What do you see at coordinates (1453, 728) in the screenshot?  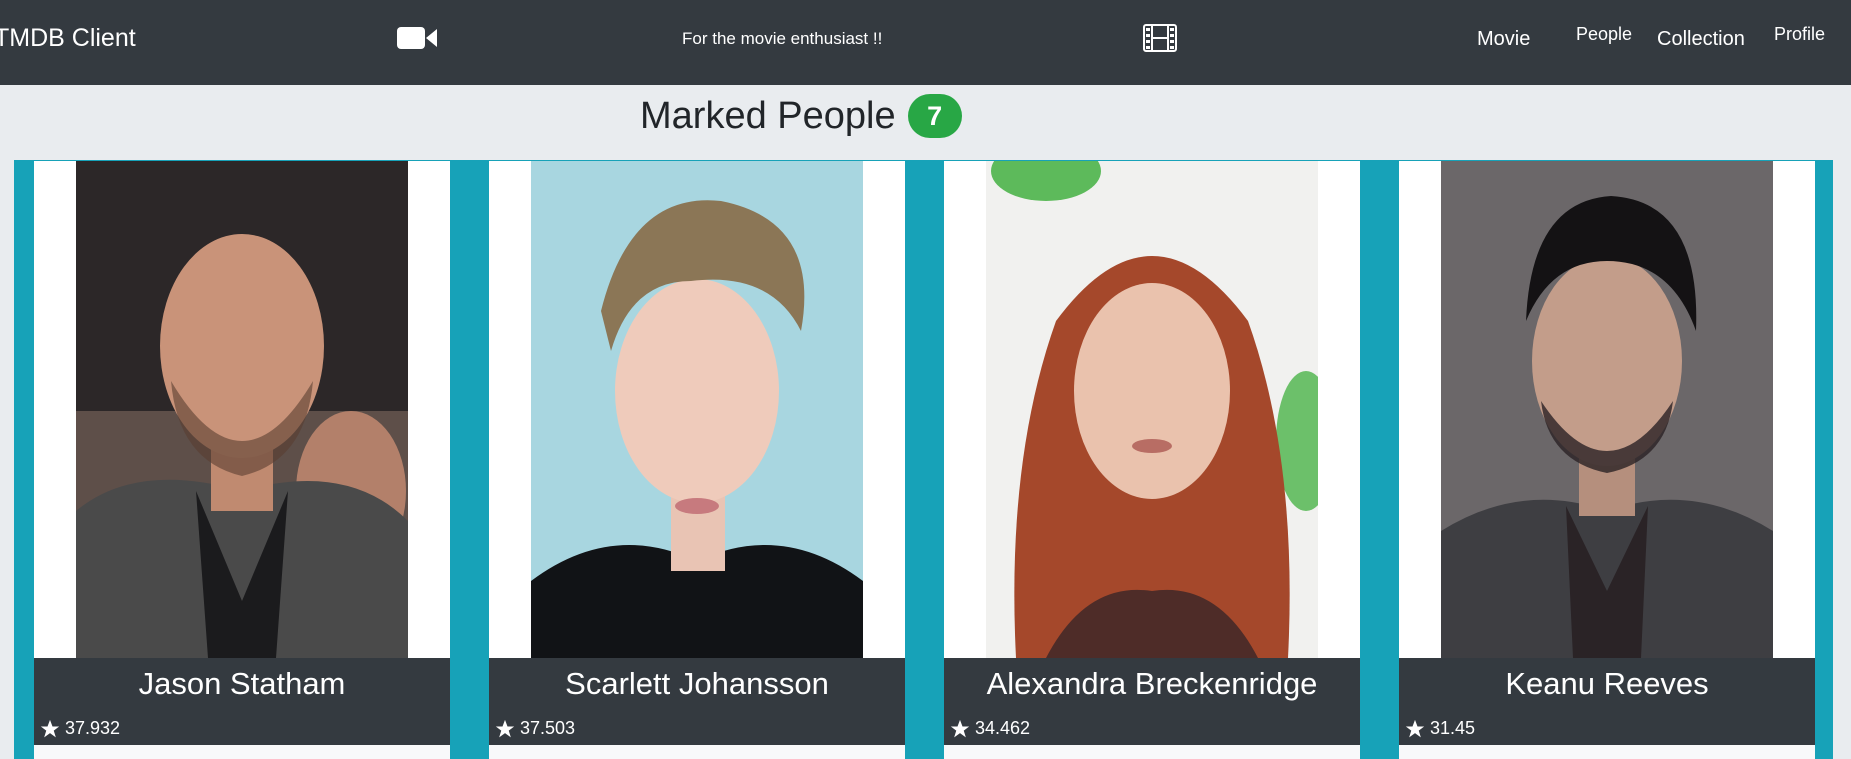 I see `rating-value: 31.45` at bounding box center [1453, 728].